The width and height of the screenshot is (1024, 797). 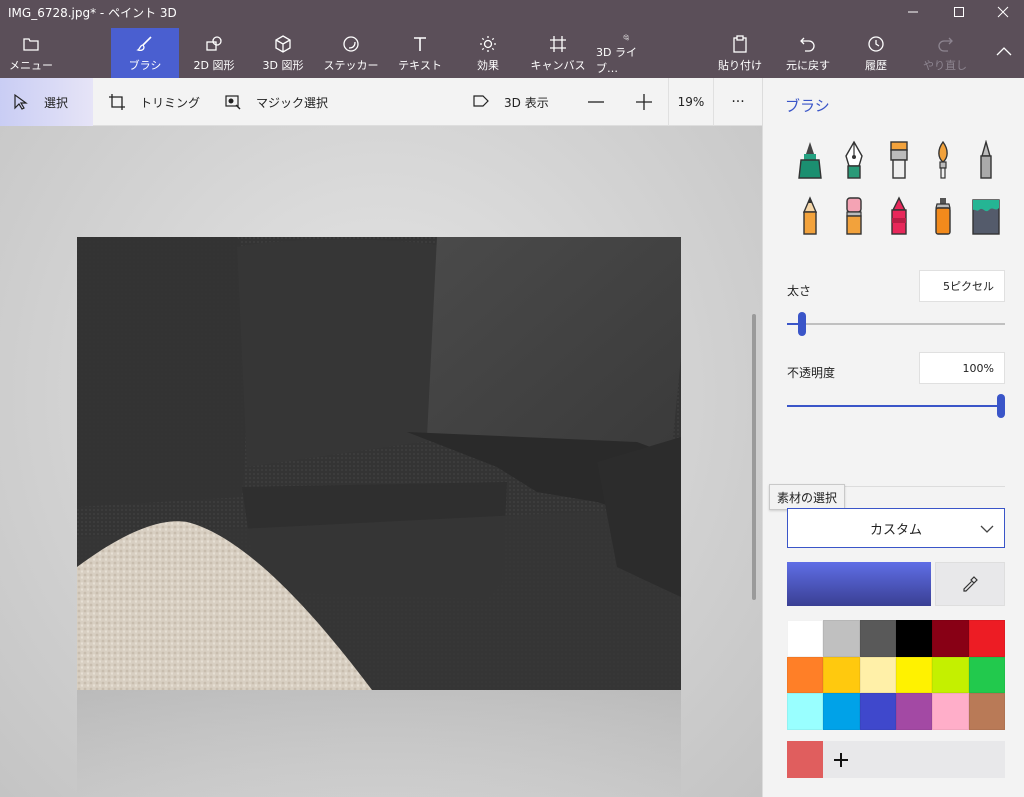 What do you see at coordinates (56, 102) in the screenshot?
I see `select-label: 選択` at bounding box center [56, 102].